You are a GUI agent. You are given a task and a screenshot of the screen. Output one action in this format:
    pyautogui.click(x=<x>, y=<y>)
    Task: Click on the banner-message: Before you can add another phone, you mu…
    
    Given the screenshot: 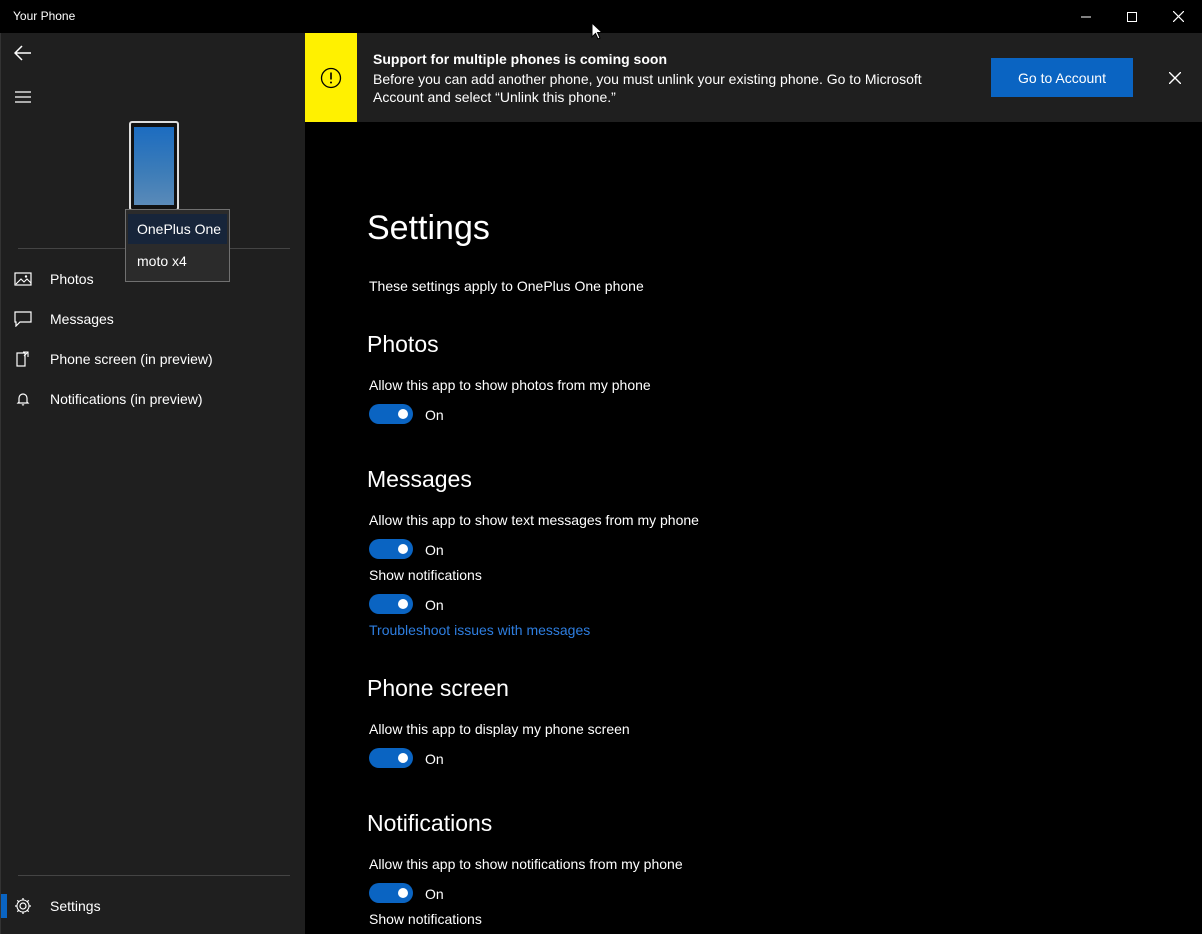 What is the action you would take?
    pyautogui.click(x=647, y=88)
    